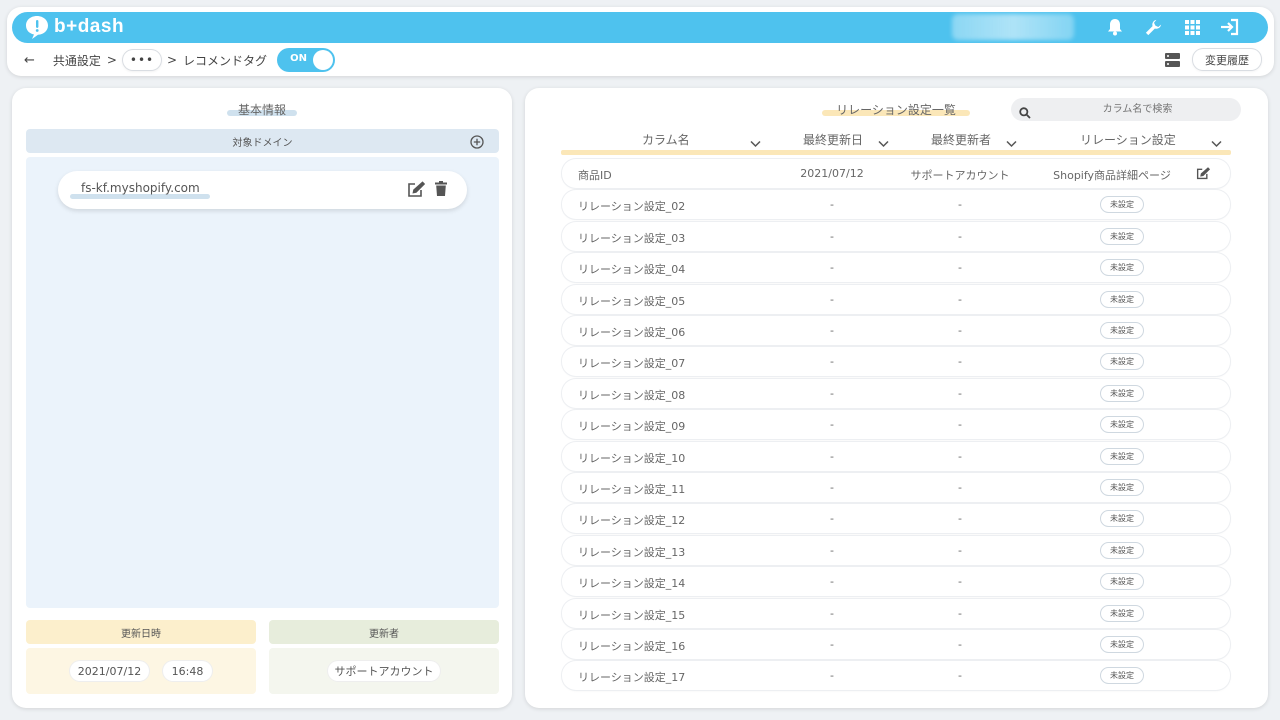  What do you see at coordinates (961, 139) in the screenshot?
I see `column-header-user: 最終更新者` at bounding box center [961, 139].